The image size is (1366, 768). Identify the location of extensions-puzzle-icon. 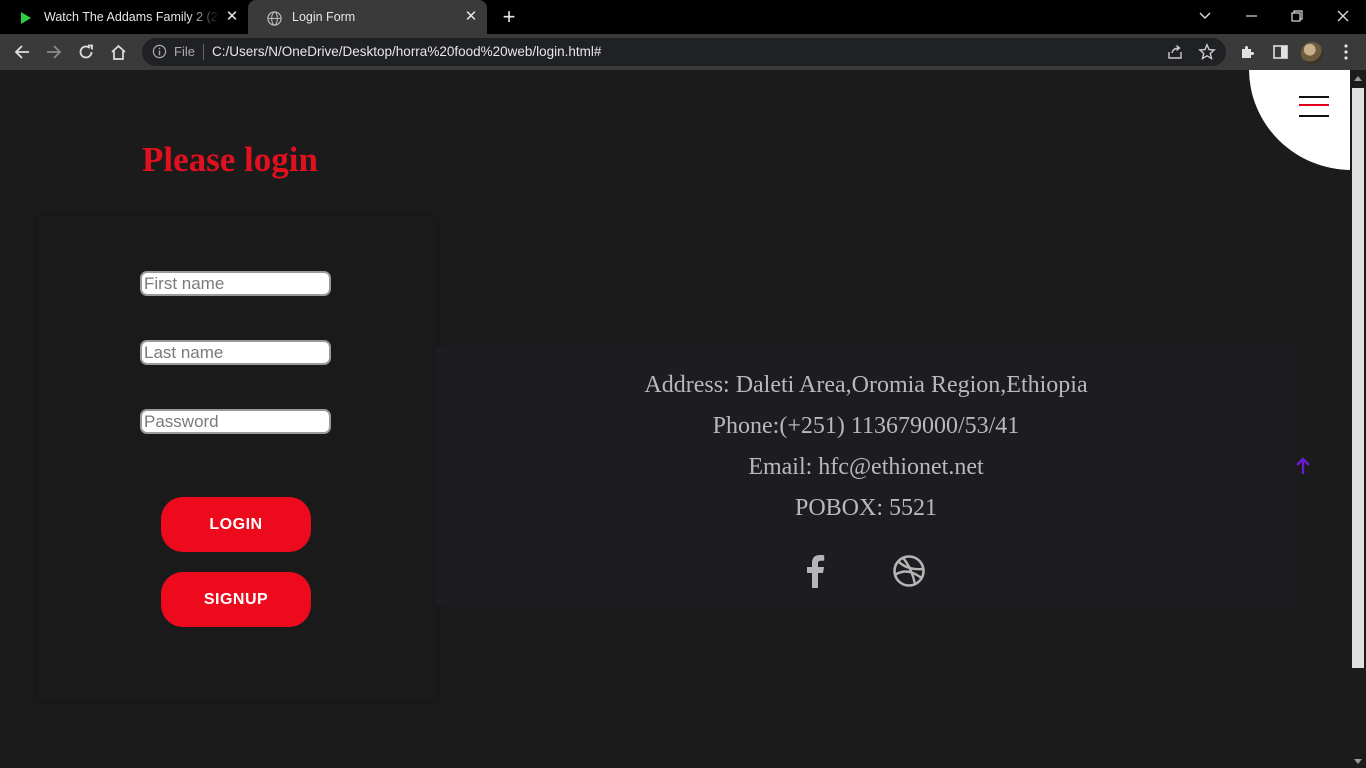
(1248, 52).